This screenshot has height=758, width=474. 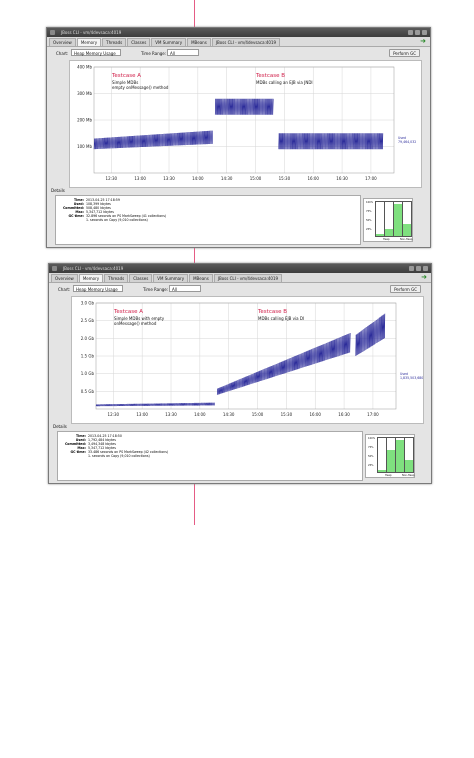 I want to click on details-label: Details, so click(x=60, y=426).